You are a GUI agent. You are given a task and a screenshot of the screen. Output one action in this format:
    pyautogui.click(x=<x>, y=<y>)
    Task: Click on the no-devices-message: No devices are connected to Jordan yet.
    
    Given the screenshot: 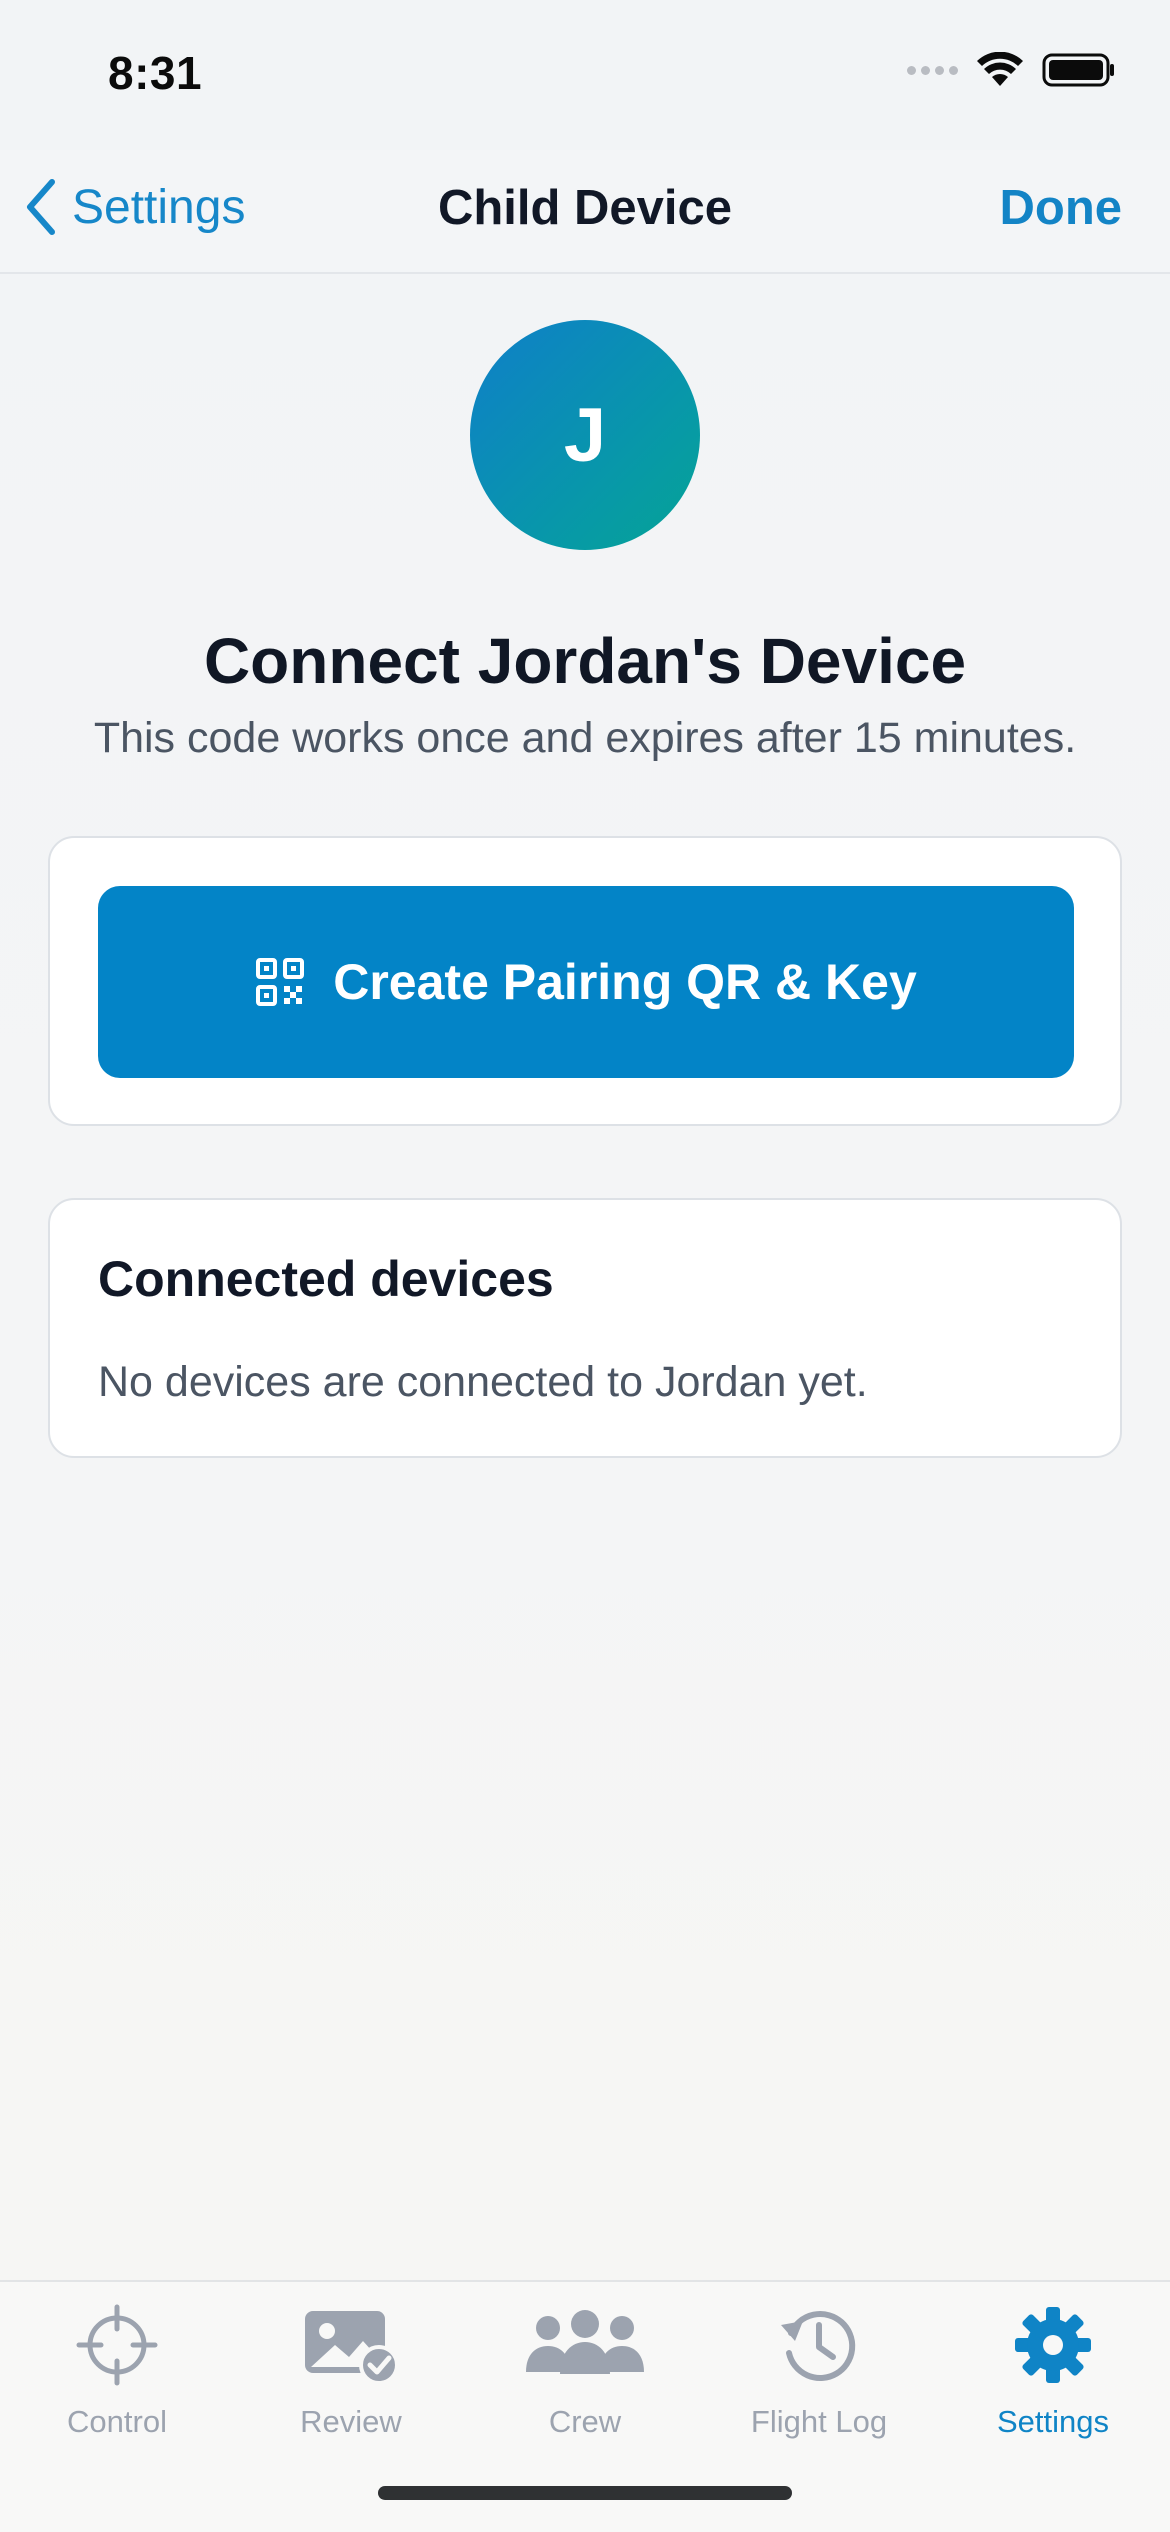 What is the action you would take?
    pyautogui.click(x=483, y=1382)
    